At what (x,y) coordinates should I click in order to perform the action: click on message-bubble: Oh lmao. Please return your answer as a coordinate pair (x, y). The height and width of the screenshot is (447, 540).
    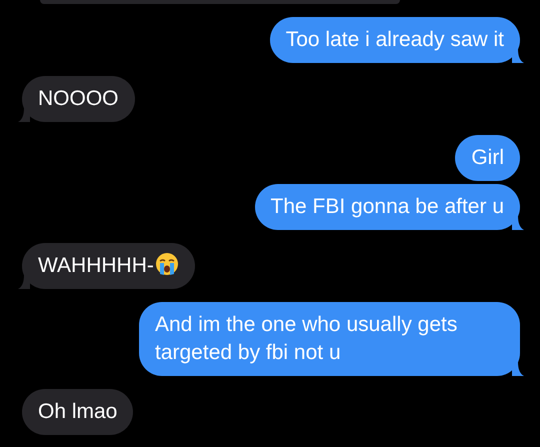
    Looking at the image, I should click on (78, 412).